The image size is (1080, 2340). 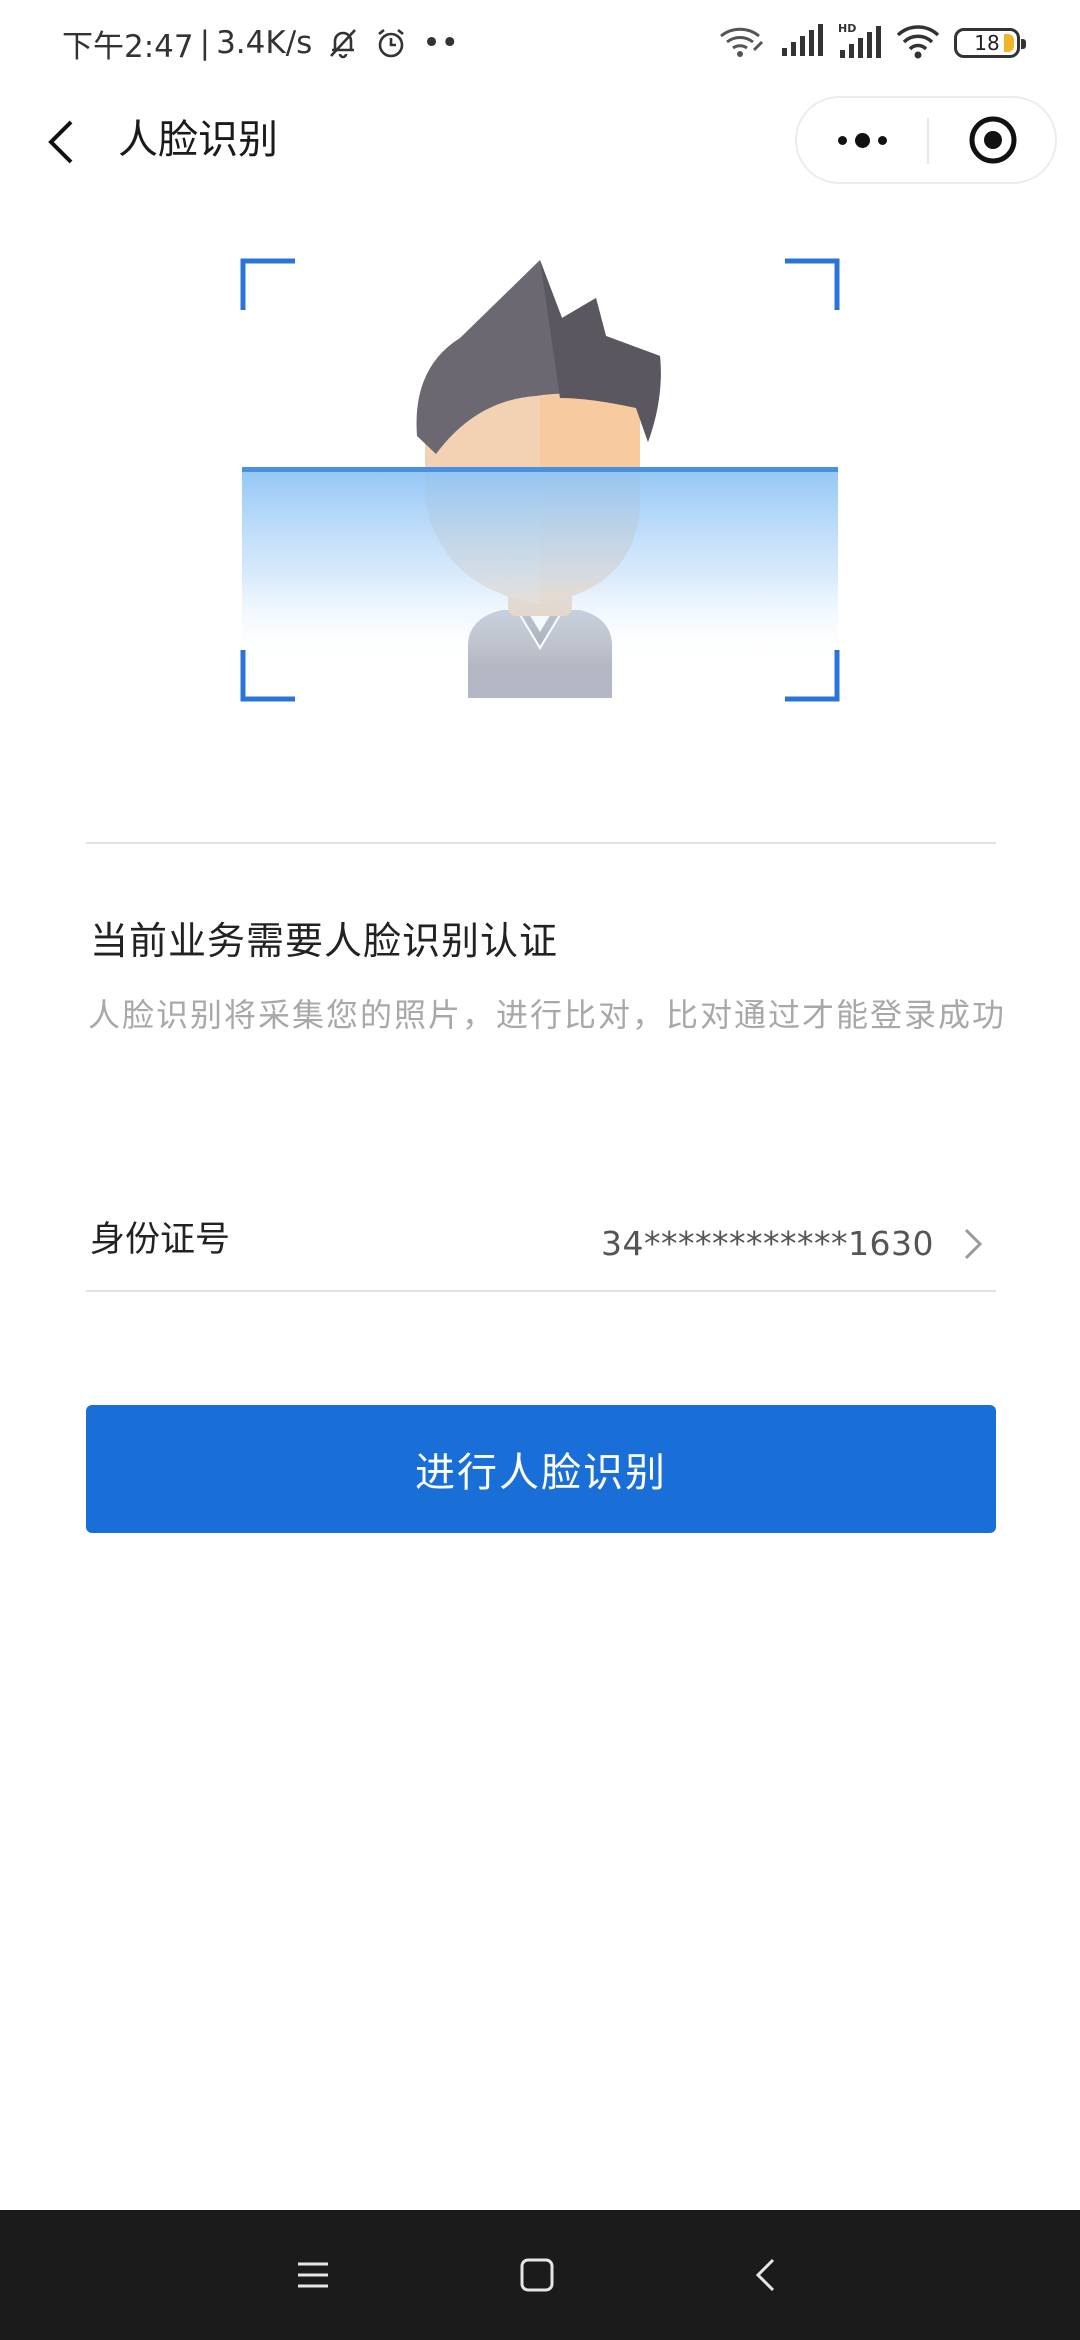 What do you see at coordinates (324, 941) in the screenshot?
I see `verification-headline: 当前业务需要人脸识别认证` at bounding box center [324, 941].